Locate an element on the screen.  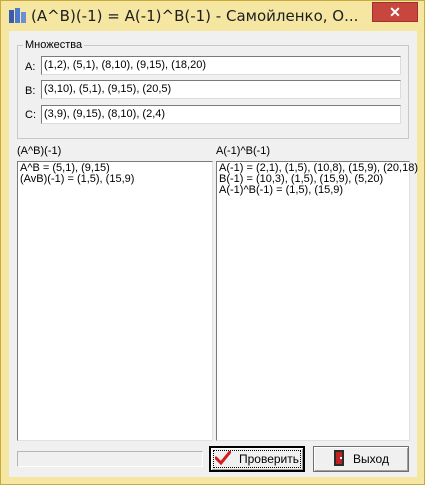
app-icon is located at coordinates (18, 16).